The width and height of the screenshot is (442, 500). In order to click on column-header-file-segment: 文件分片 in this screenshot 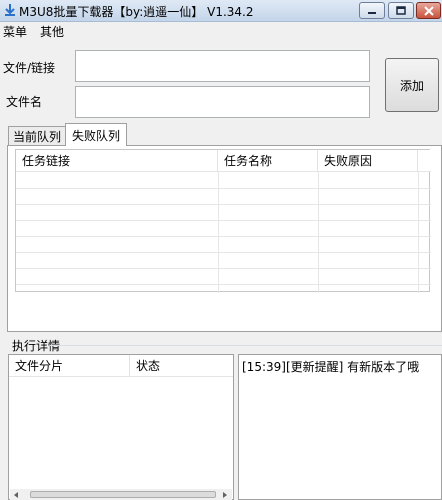, I will do `click(69, 366)`.